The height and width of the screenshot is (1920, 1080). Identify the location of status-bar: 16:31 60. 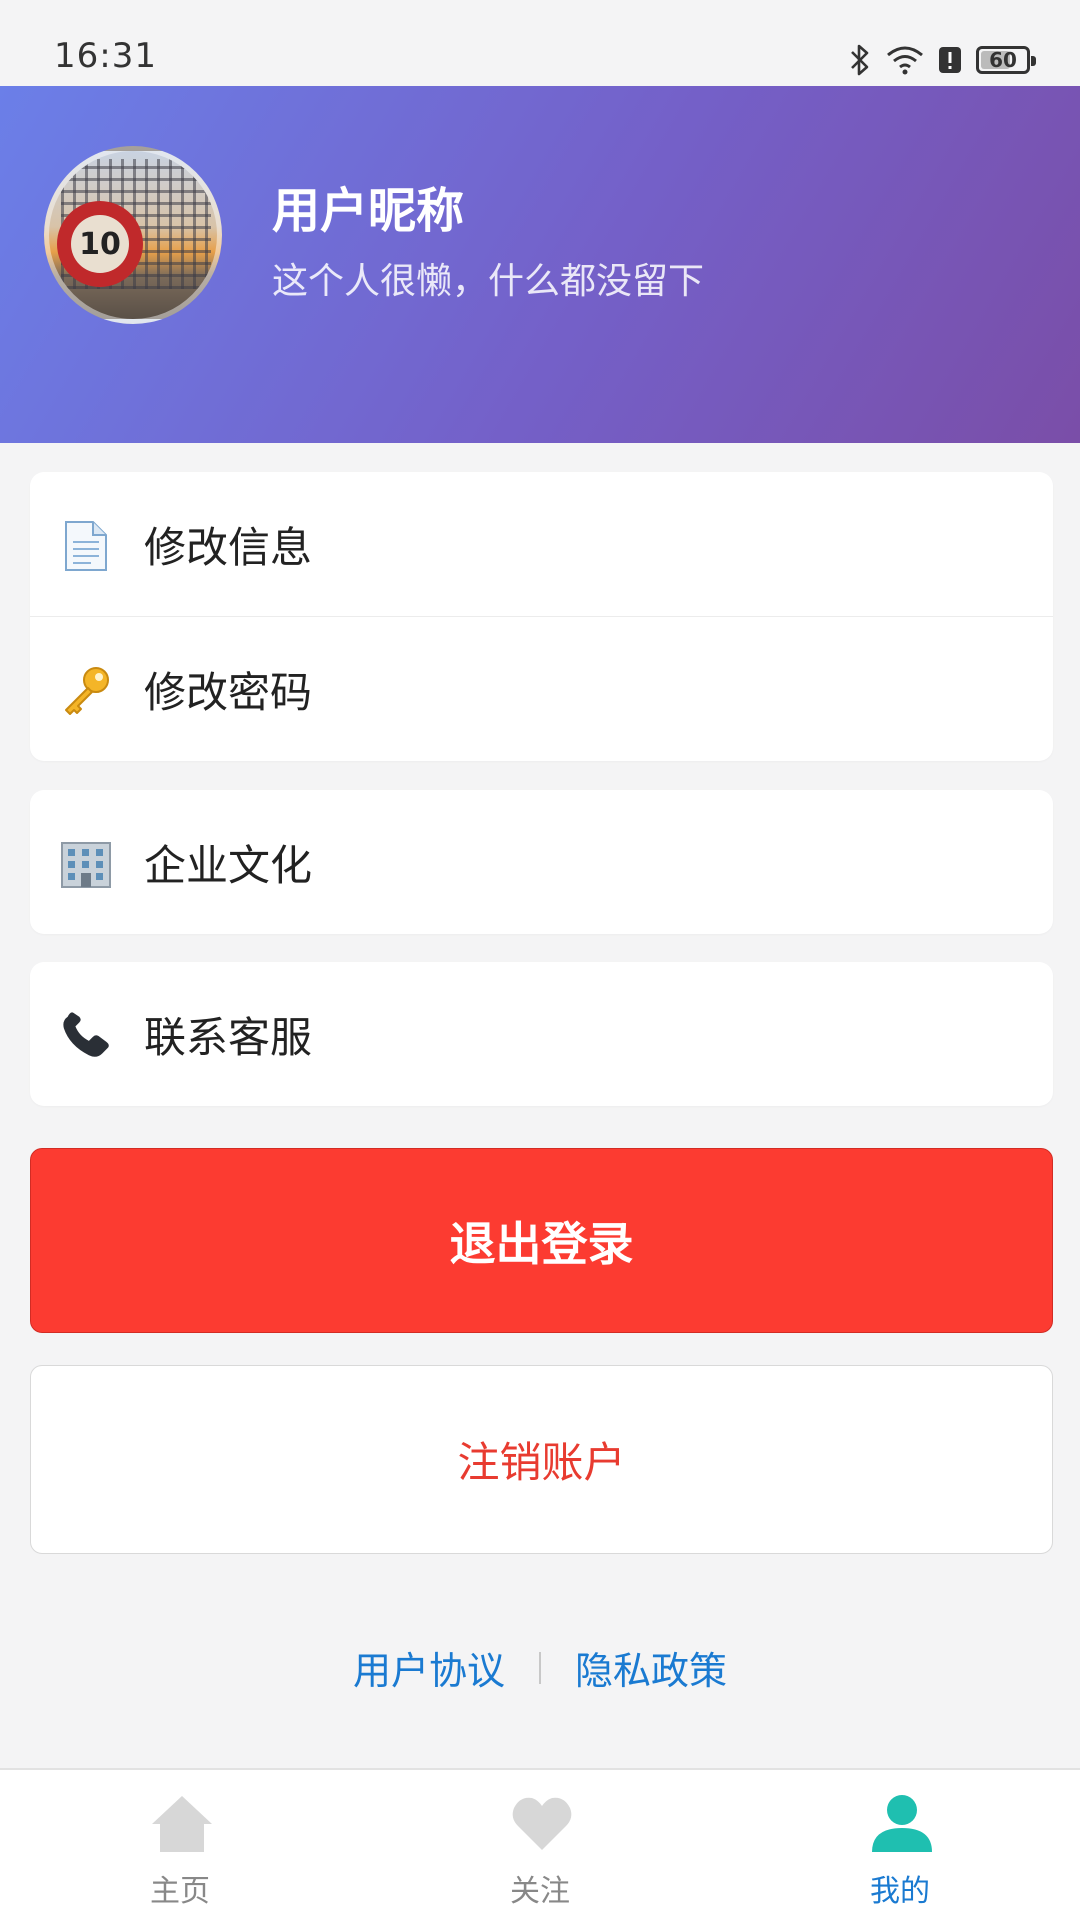
(540, 43).